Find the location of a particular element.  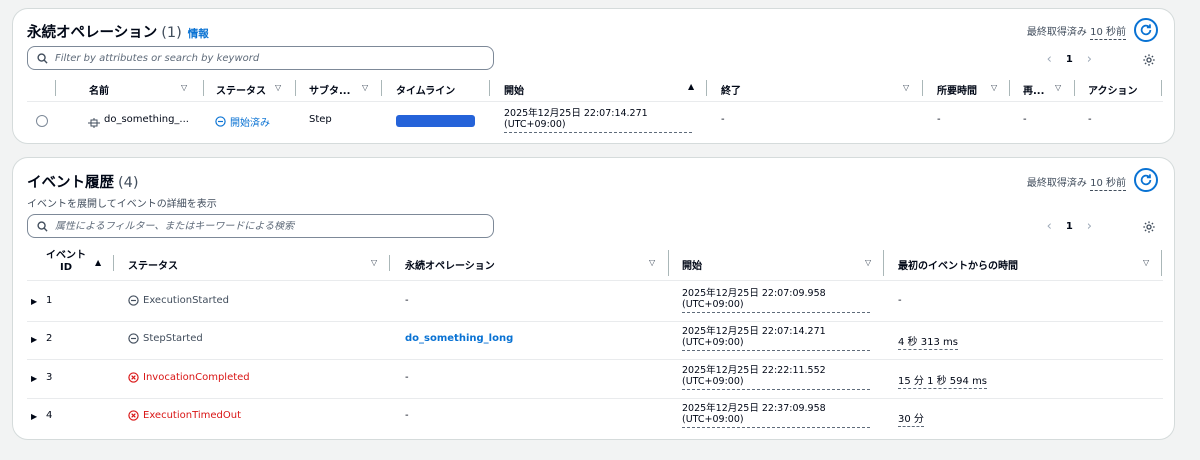

duration: - is located at coordinates (939, 119).